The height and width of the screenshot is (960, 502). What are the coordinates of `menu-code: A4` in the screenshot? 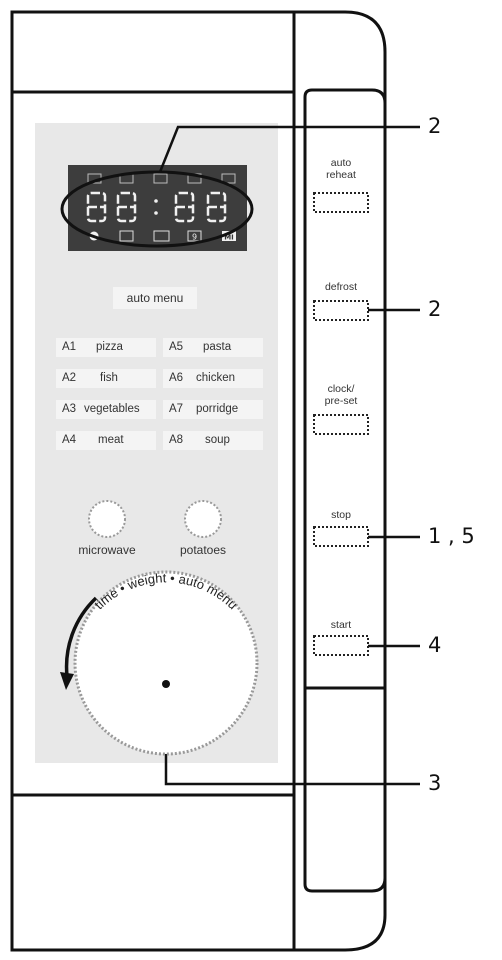 It's located at (69, 440).